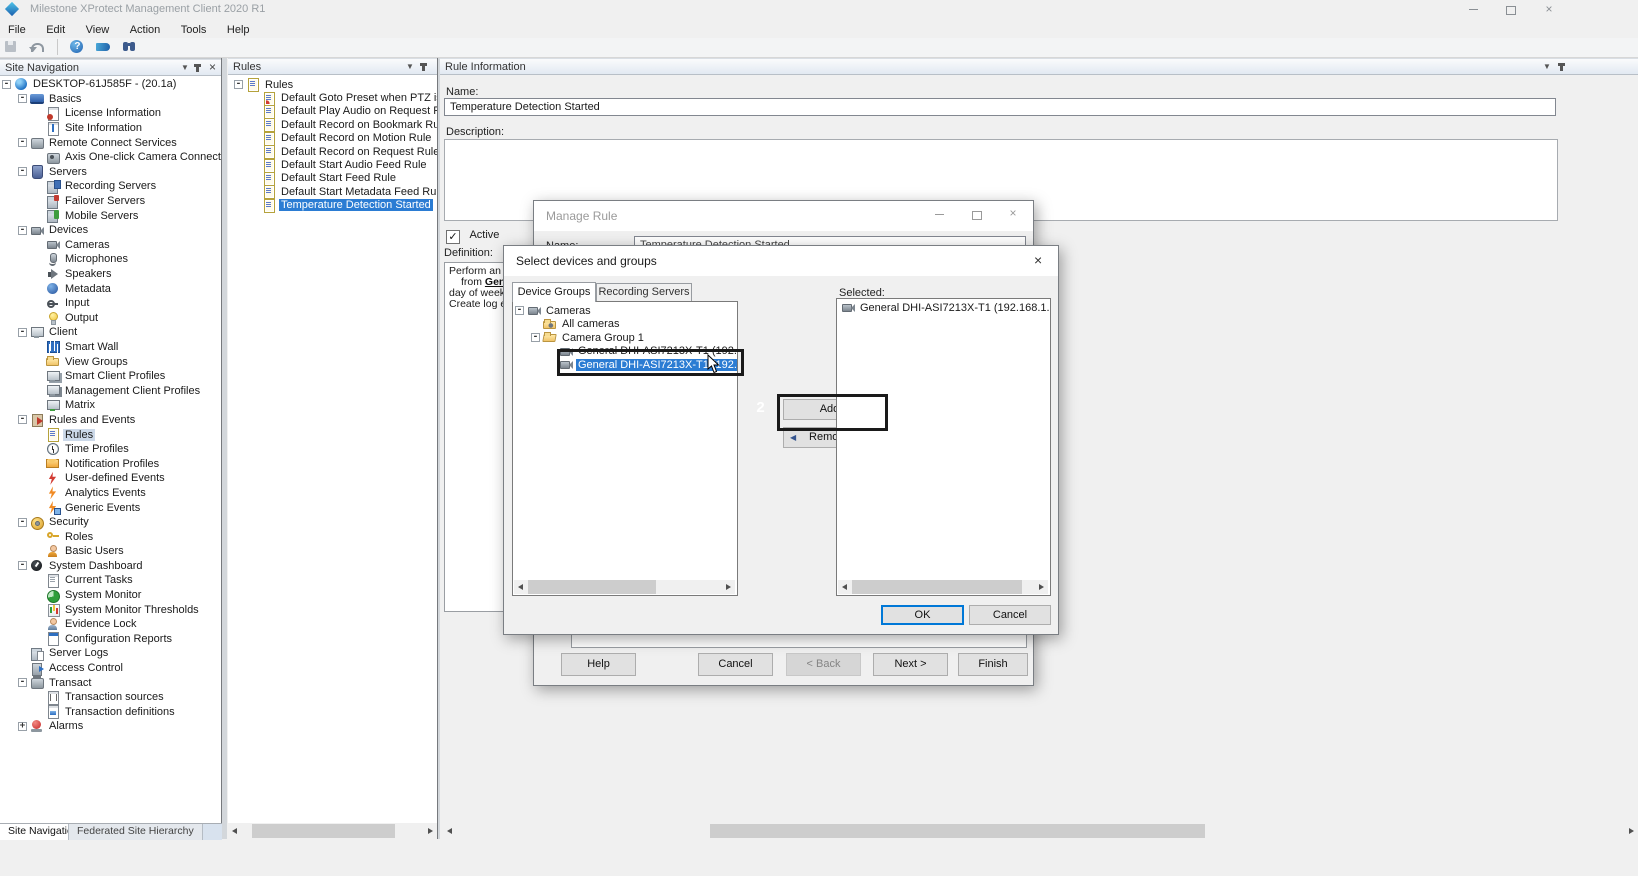 Image resolution: width=1638 pixels, height=876 pixels. Describe the element at coordinates (238, 30) in the screenshot. I see `menu-help: Help` at that location.